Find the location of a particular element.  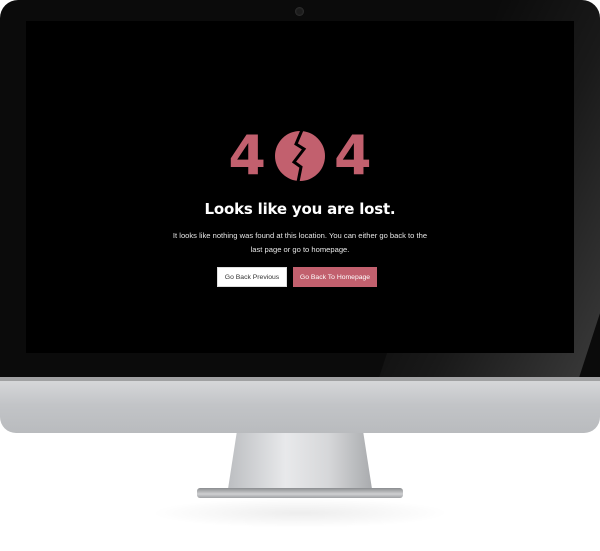

error-code-digit-last: 4 is located at coordinates (353, 155).